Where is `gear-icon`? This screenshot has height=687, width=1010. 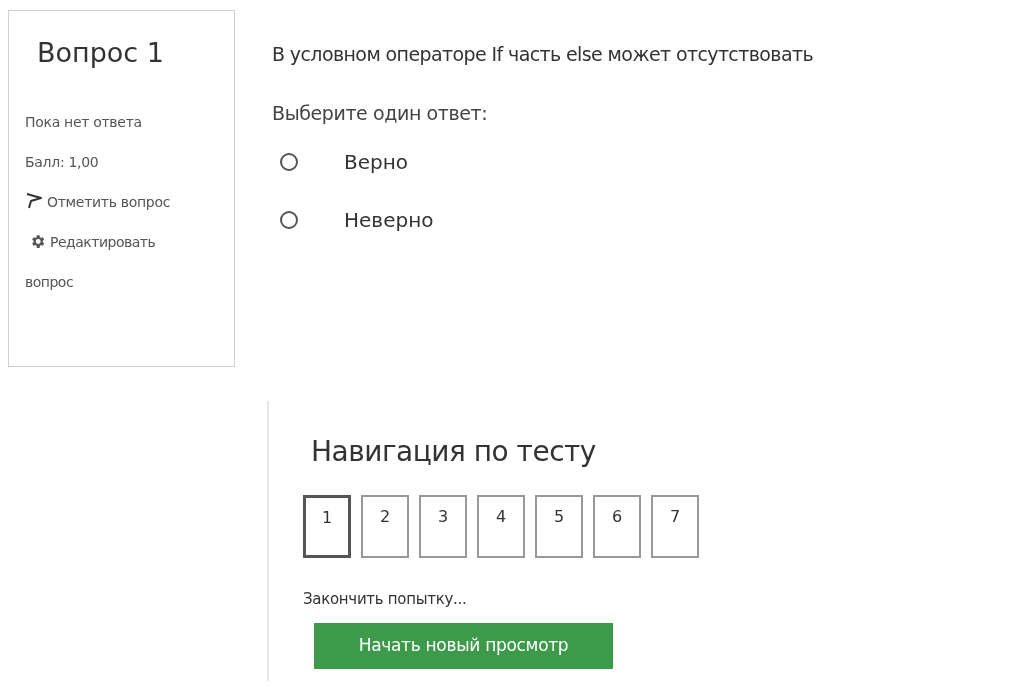 gear-icon is located at coordinates (37, 241).